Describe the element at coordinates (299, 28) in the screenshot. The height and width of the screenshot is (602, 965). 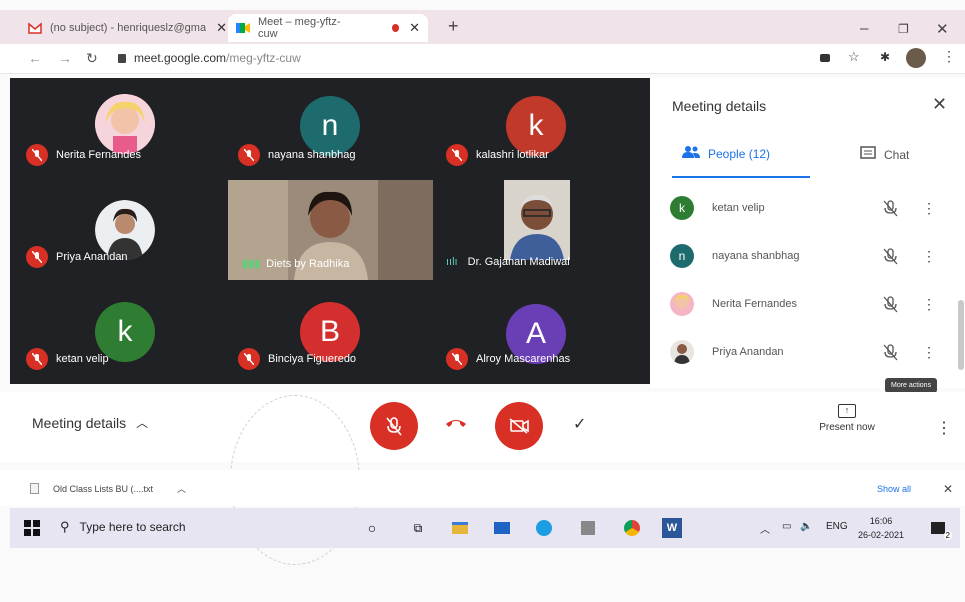
I see `tab-title: Meet – meg-yftz-cuw` at that location.